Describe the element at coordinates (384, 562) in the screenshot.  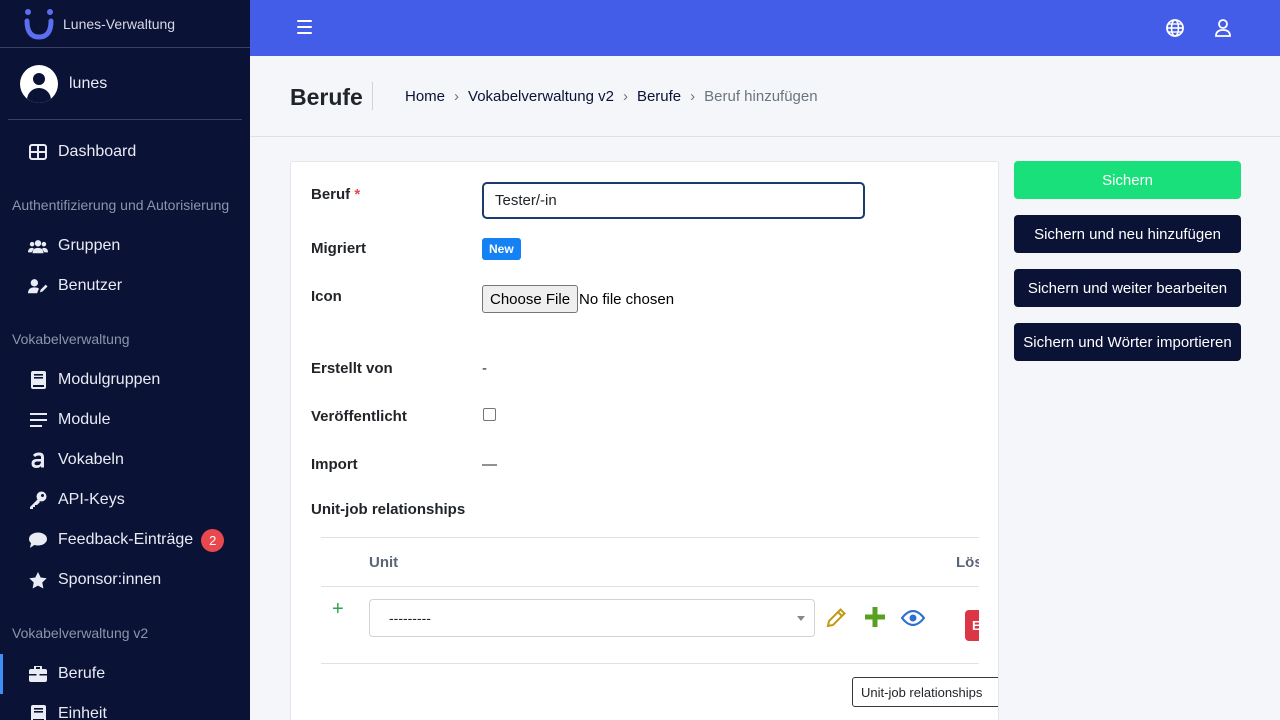
I see `column-unit: Unit` at that location.